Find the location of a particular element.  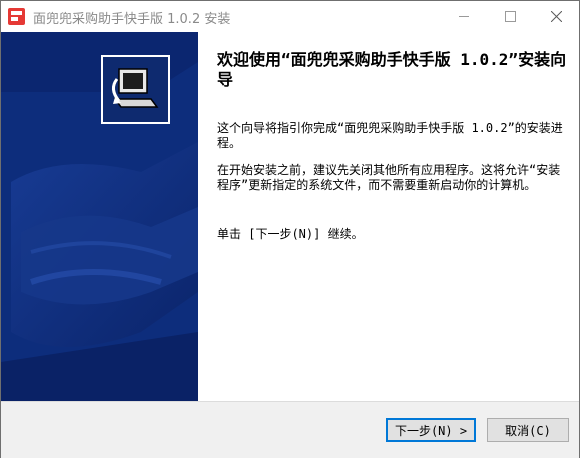

button-bar: 下一步(N) > 取消(C) is located at coordinates (290, 429).